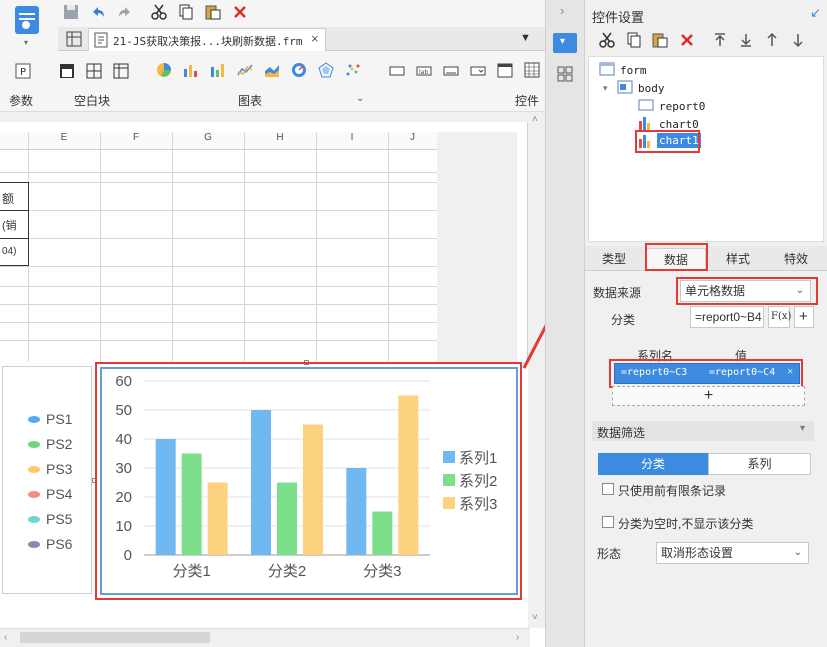 Image resolution: width=827 pixels, height=647 pixels. I want to click on series-value-cell: =report0~C4, so click(742, 372).